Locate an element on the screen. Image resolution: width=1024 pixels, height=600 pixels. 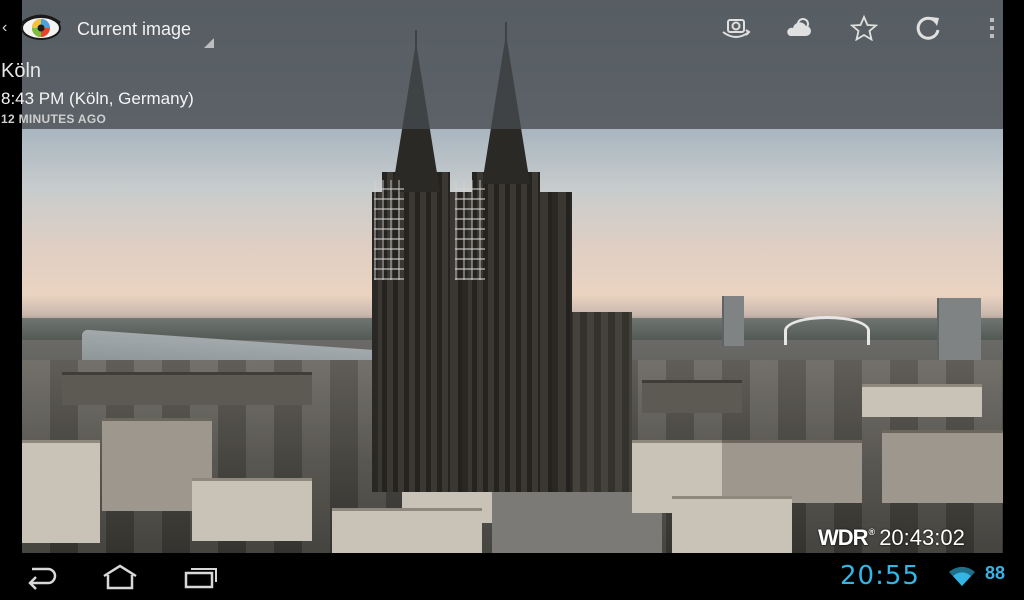
arch-bridge is located at coordinates (827, 330).